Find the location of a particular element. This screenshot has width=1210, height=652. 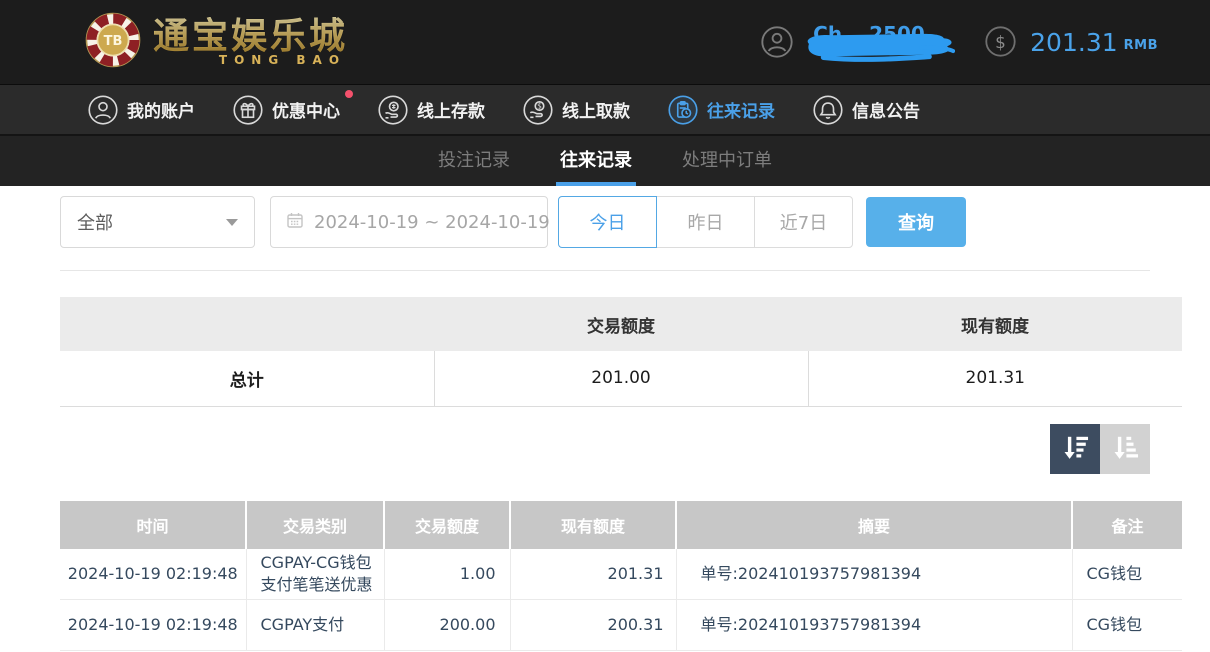

records-icon is located at coordinates (683, 109).